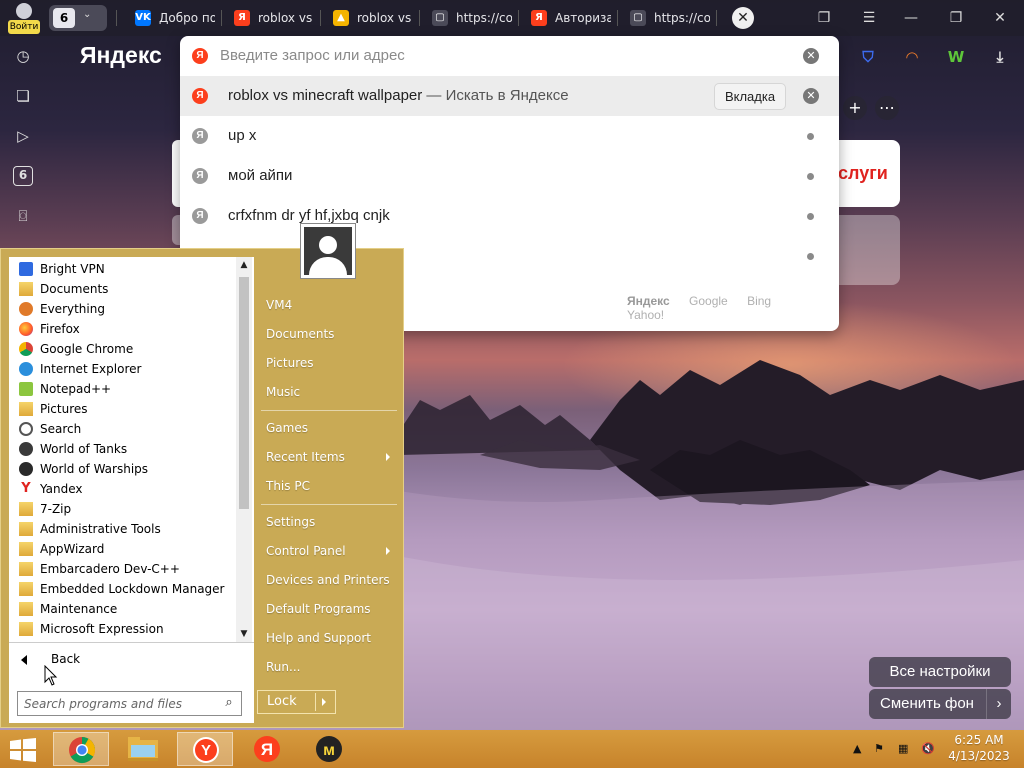 The width and height of the screenshot is (1024, 768). What do you see at coordinates (26, 629) in the screenshot?
I see `folder-icon` at bounding box center [26, 629].